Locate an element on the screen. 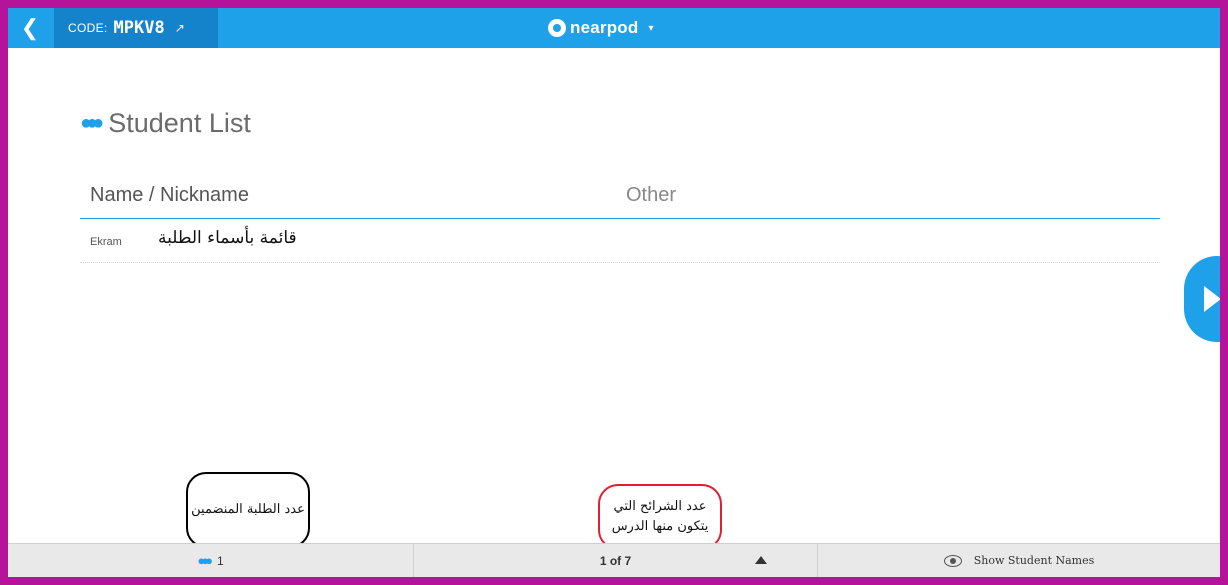 This screenshot has width=1228, height=585. student-table-header: Name / Nickname Other is located at coordinates (620, 201).